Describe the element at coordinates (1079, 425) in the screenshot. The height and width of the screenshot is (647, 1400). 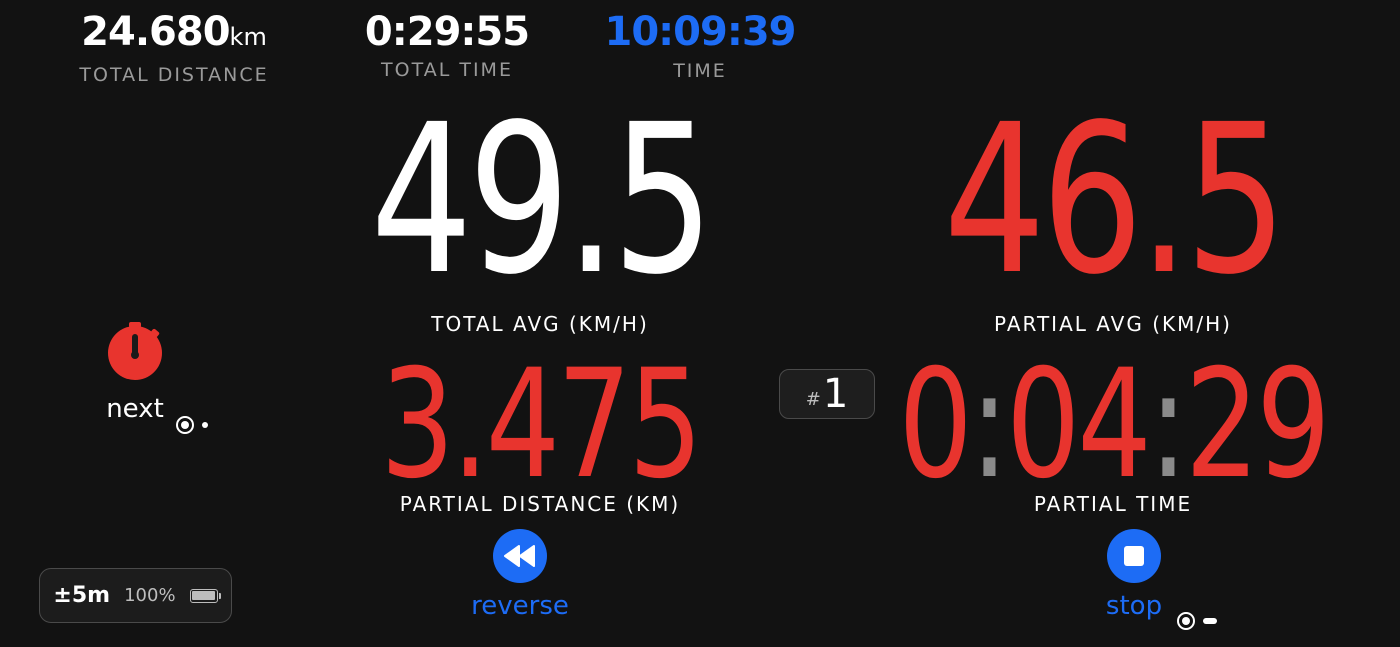
I see `partial-time-minutes: 04` at that location.